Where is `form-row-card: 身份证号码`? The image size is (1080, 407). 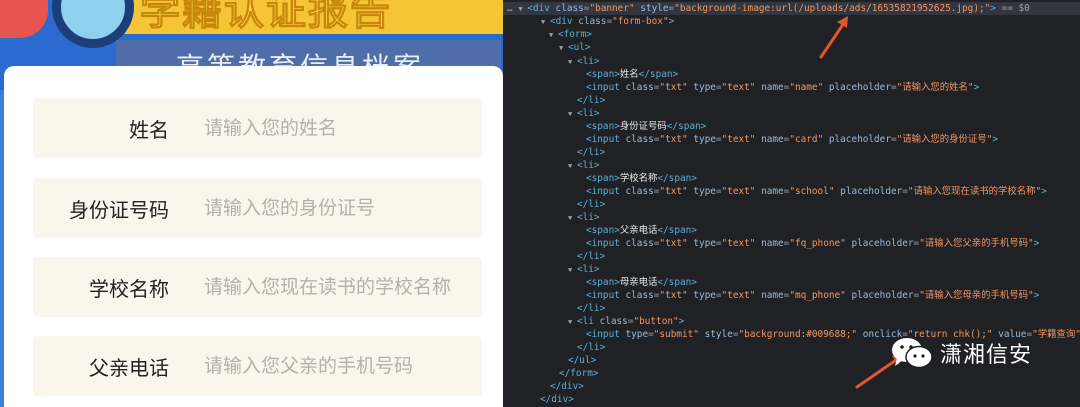
form-row-card: 身份证号码 is located at coordinates (257, 208).